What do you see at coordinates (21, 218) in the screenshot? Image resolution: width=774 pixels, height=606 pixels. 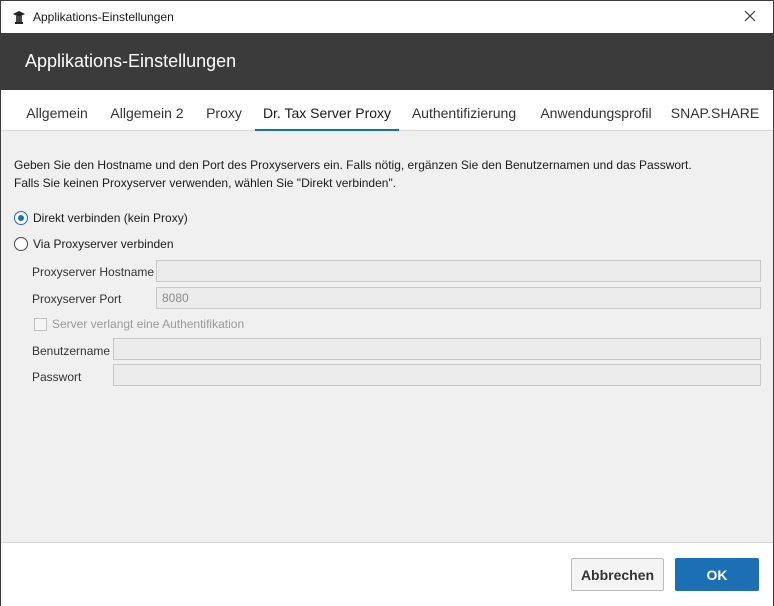 I see `radio-direct-indicator` at bounding box center [21, 218].